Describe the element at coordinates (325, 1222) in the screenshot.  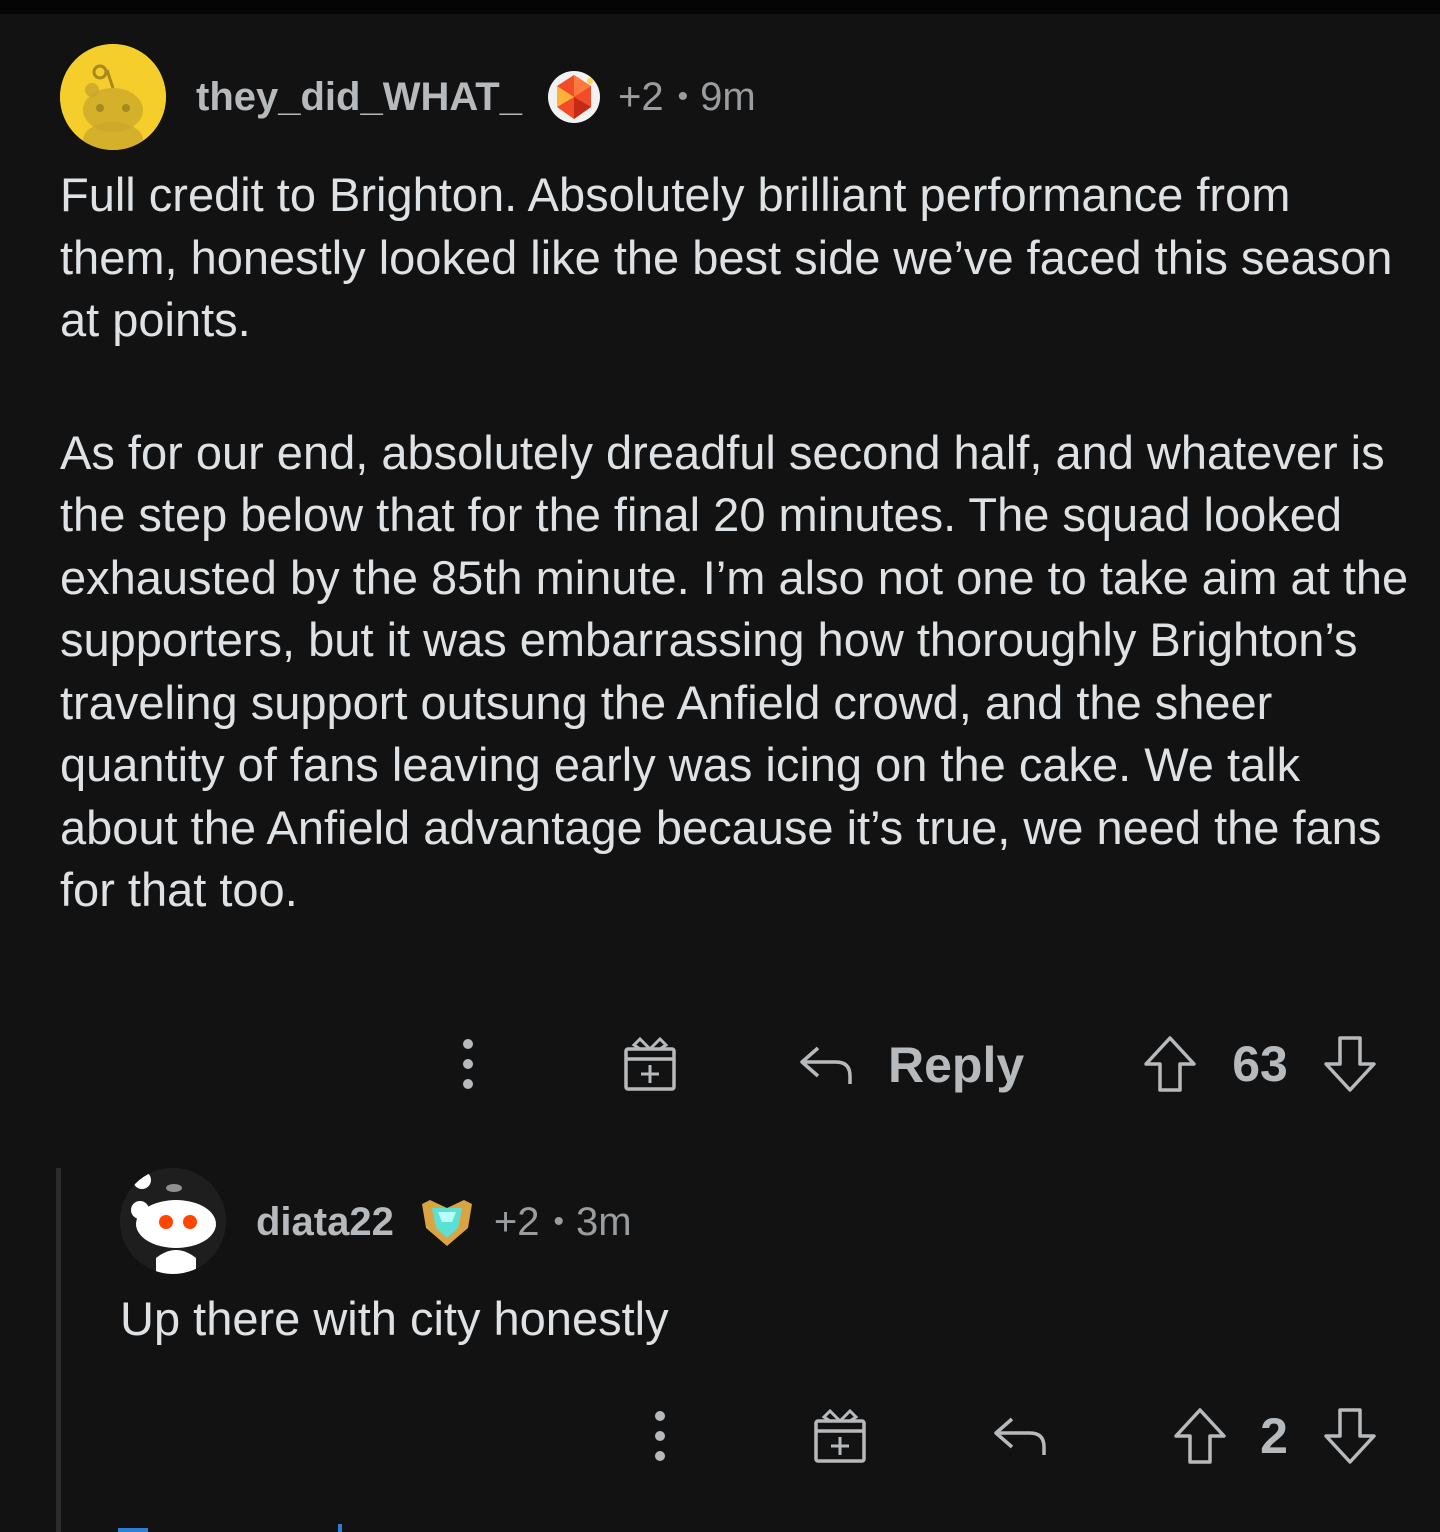
I see `username: diata22` at that location.